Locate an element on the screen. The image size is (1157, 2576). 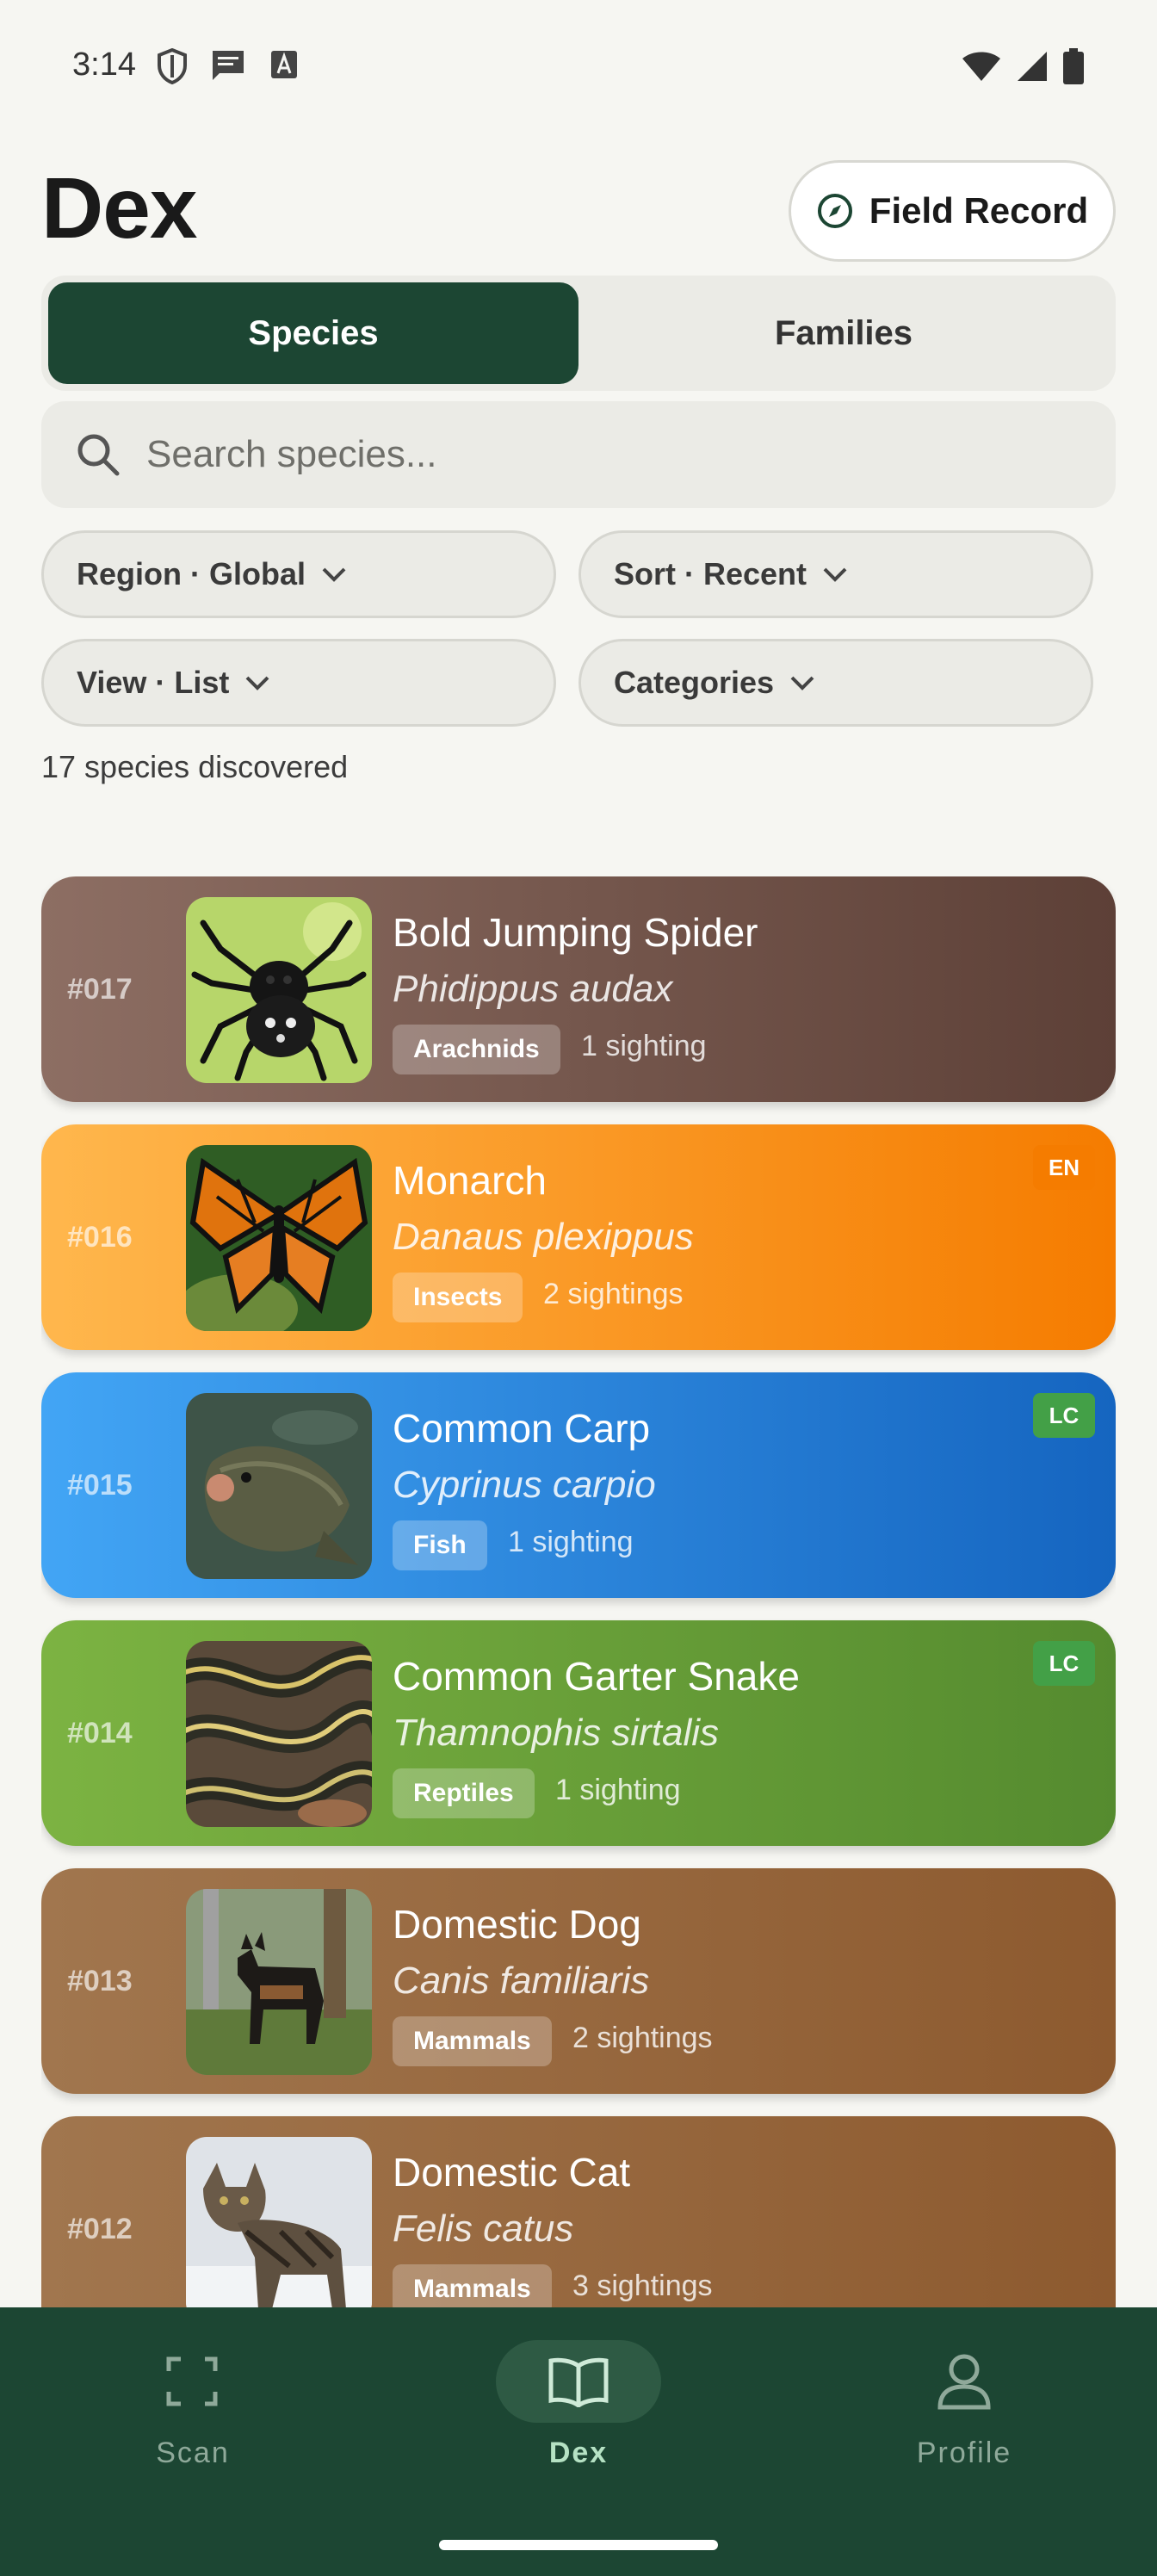
message-icon is located at coordinates (228, 65).